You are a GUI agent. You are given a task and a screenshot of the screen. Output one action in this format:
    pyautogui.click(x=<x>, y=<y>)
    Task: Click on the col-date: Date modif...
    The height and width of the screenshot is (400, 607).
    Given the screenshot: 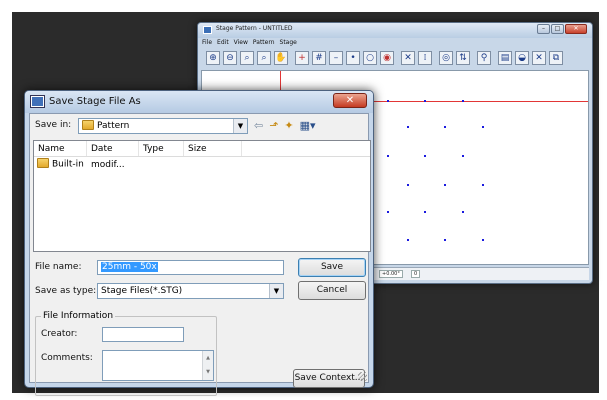 What is the action you would take?
    pyautogui.click(x=113, y=155)
    